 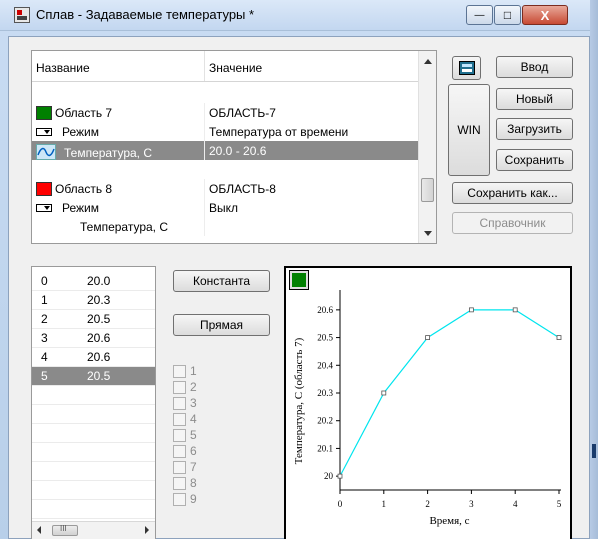 I want to click on load-button: Загрузить, so click(x=534, y=129).